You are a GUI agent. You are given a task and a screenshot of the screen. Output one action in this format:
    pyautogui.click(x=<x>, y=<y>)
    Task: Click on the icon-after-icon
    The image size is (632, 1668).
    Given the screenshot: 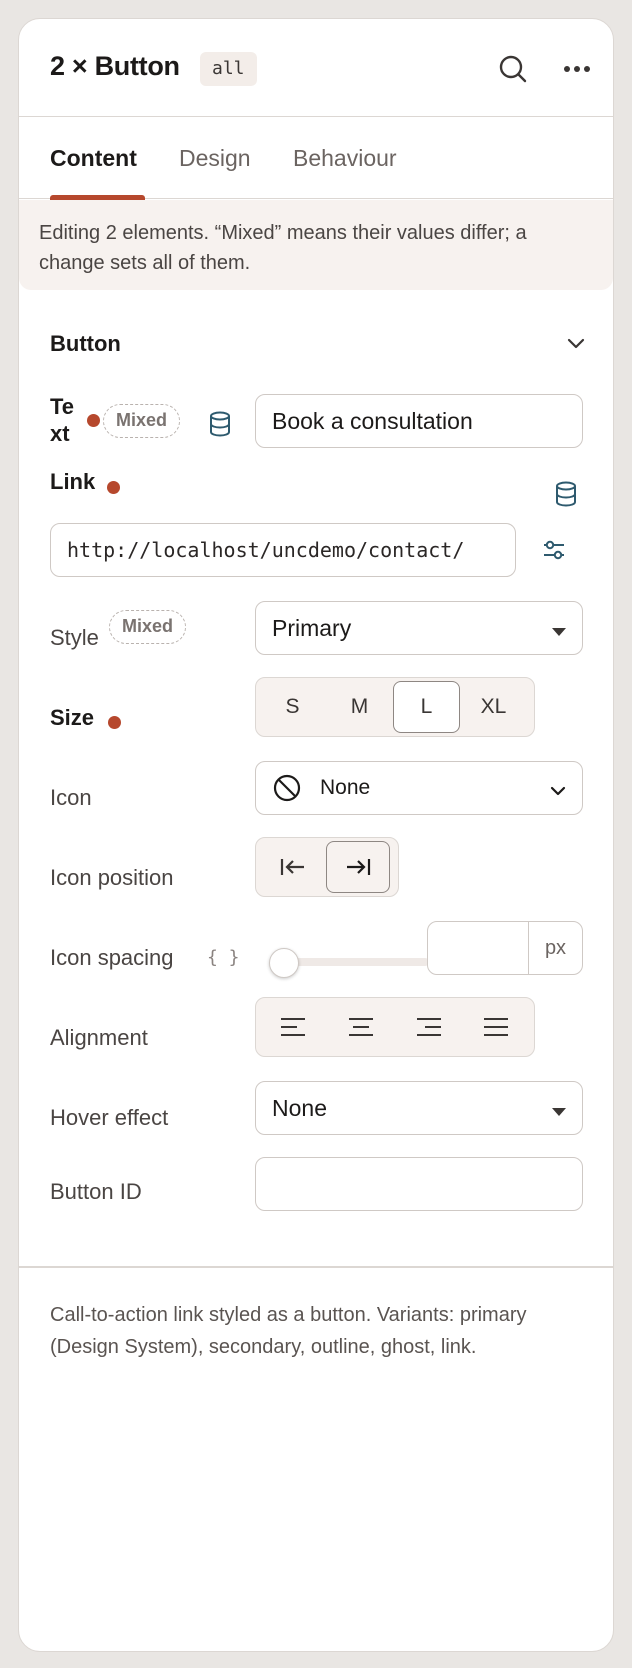 What is the action you would take?
    pyautogui.click(x=358, y=867)
    